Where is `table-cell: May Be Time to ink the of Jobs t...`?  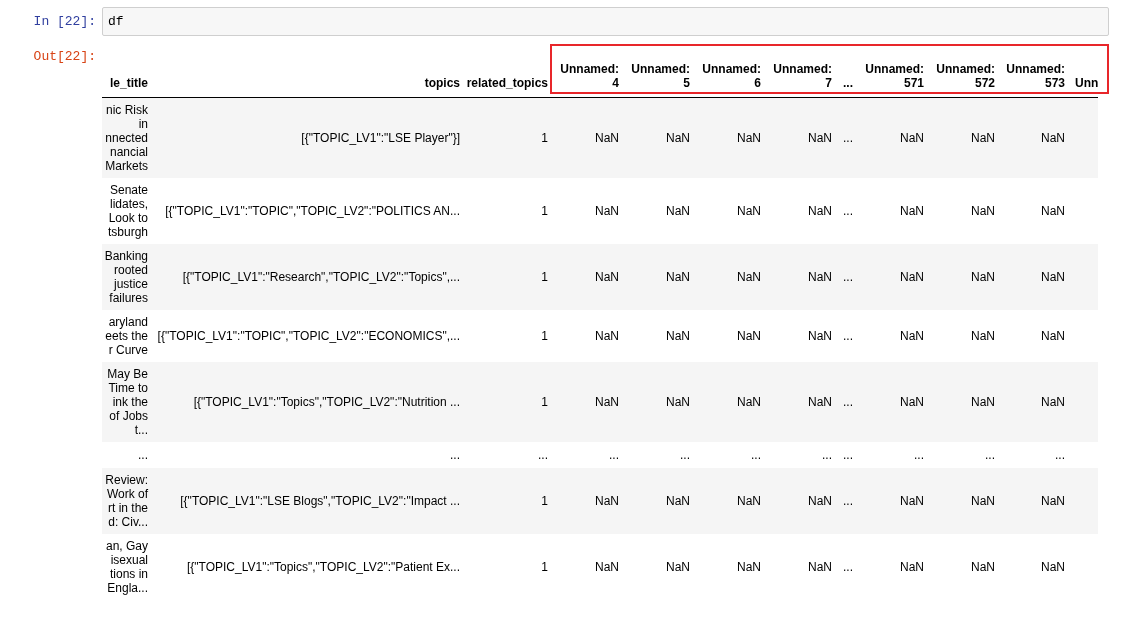
table-cell: May Be Time to ink the of Jobs t... is located at coordinates (127, 402).